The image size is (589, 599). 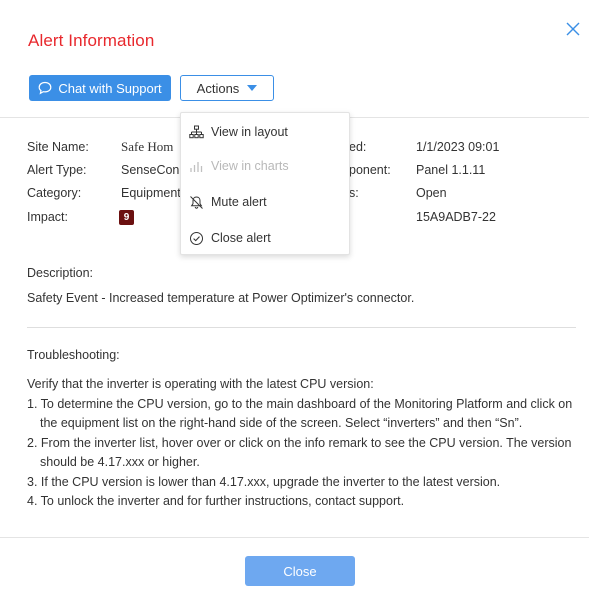 What do you see at coordinates (456, 217) in the screenshot?
I see `alert-id-value: 15A9ADB7-22` at bounding box center [456, 217].